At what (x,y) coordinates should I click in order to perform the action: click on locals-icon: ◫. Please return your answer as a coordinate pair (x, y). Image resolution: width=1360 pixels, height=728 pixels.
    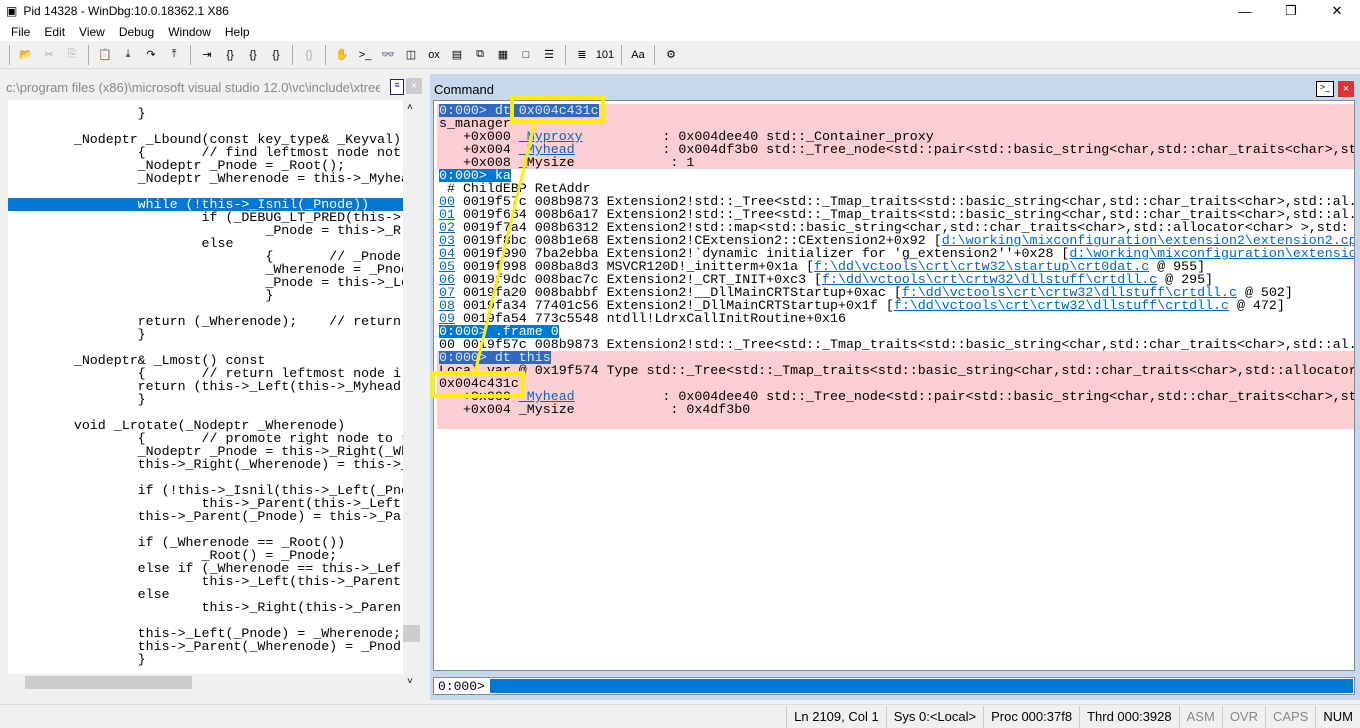
    Looking at the image, I should click on (411, 55).